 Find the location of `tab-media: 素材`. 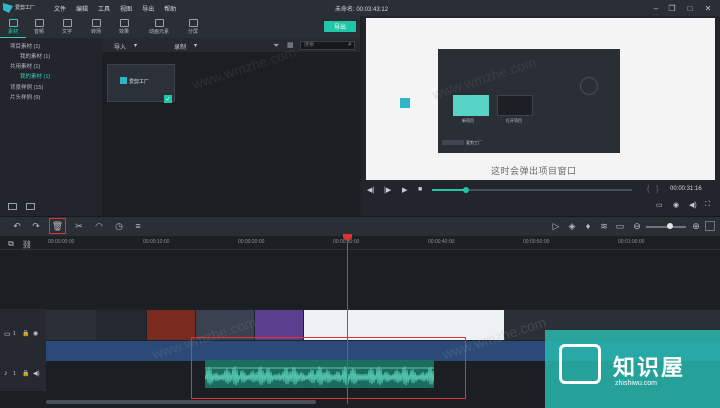

tab-media: 素材 is located at coordinates (13, 27).